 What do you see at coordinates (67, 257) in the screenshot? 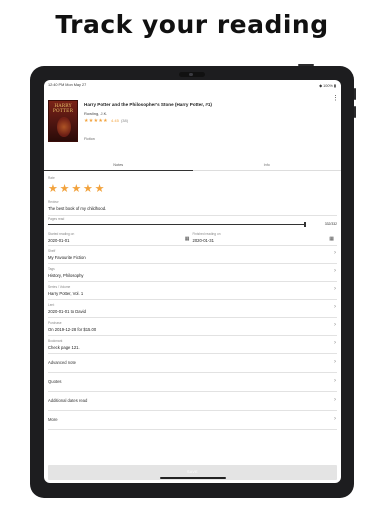
I see `shelf-value: My Favourite Fiction` at bounding box center [67, 257].